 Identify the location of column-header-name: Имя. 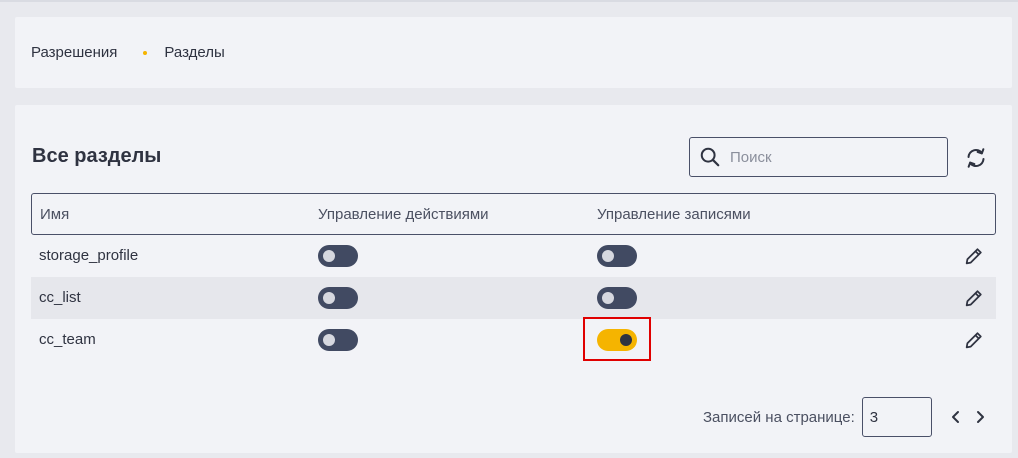
(55, 214).